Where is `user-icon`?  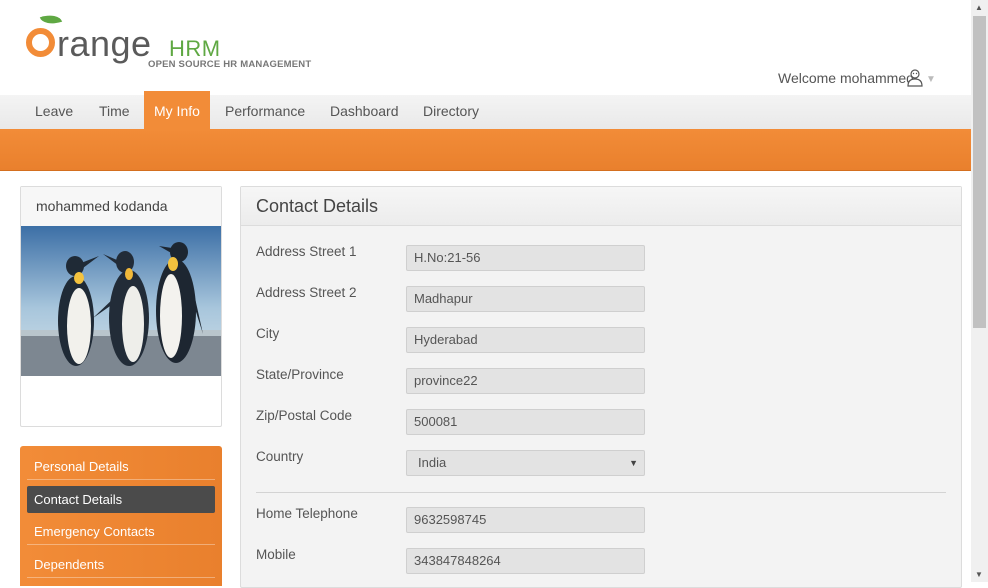 user-icon is located at coordinates (915, 78).